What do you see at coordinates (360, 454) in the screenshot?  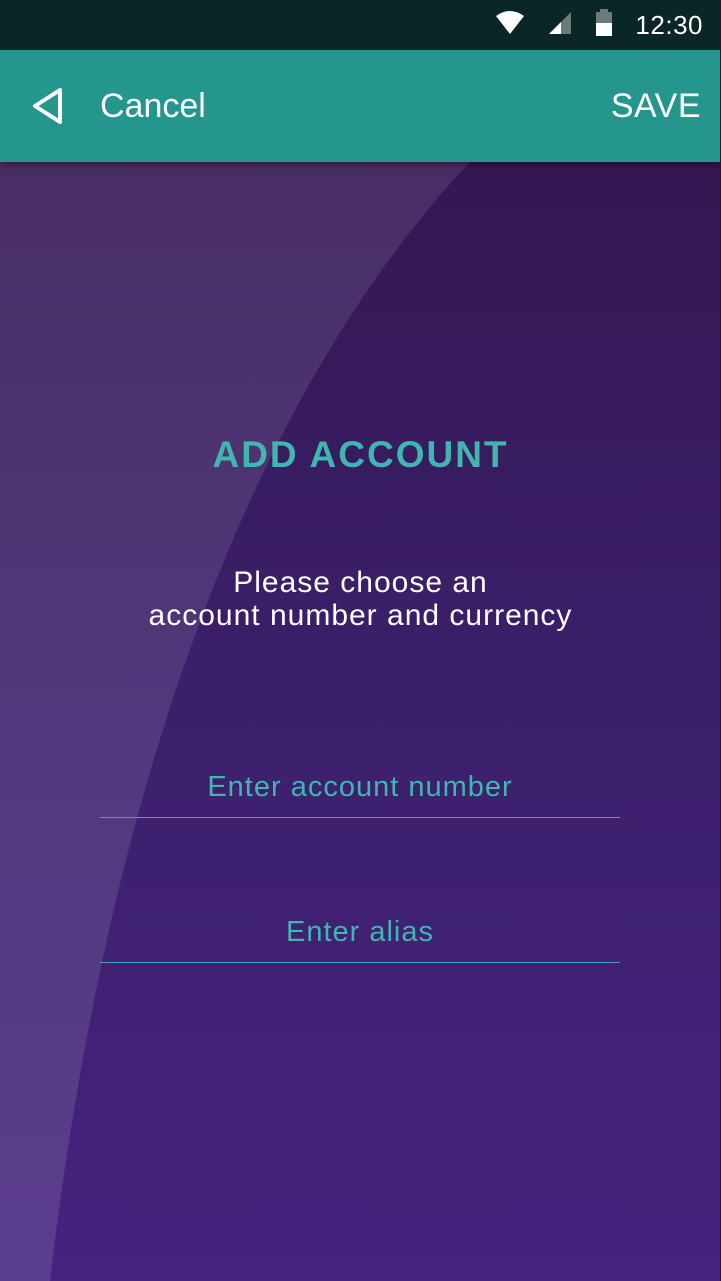 I see `page-title: ADD ACCOUNT` at bounding box center [360, 454].